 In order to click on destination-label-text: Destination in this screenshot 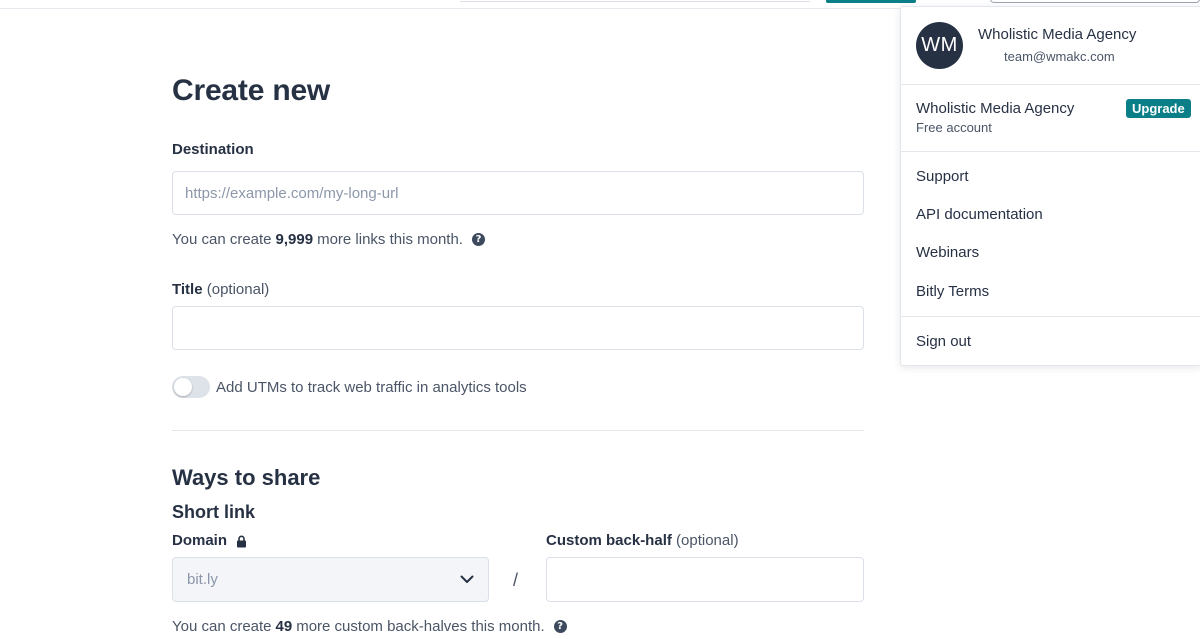, I will do `click(213, 149)`.